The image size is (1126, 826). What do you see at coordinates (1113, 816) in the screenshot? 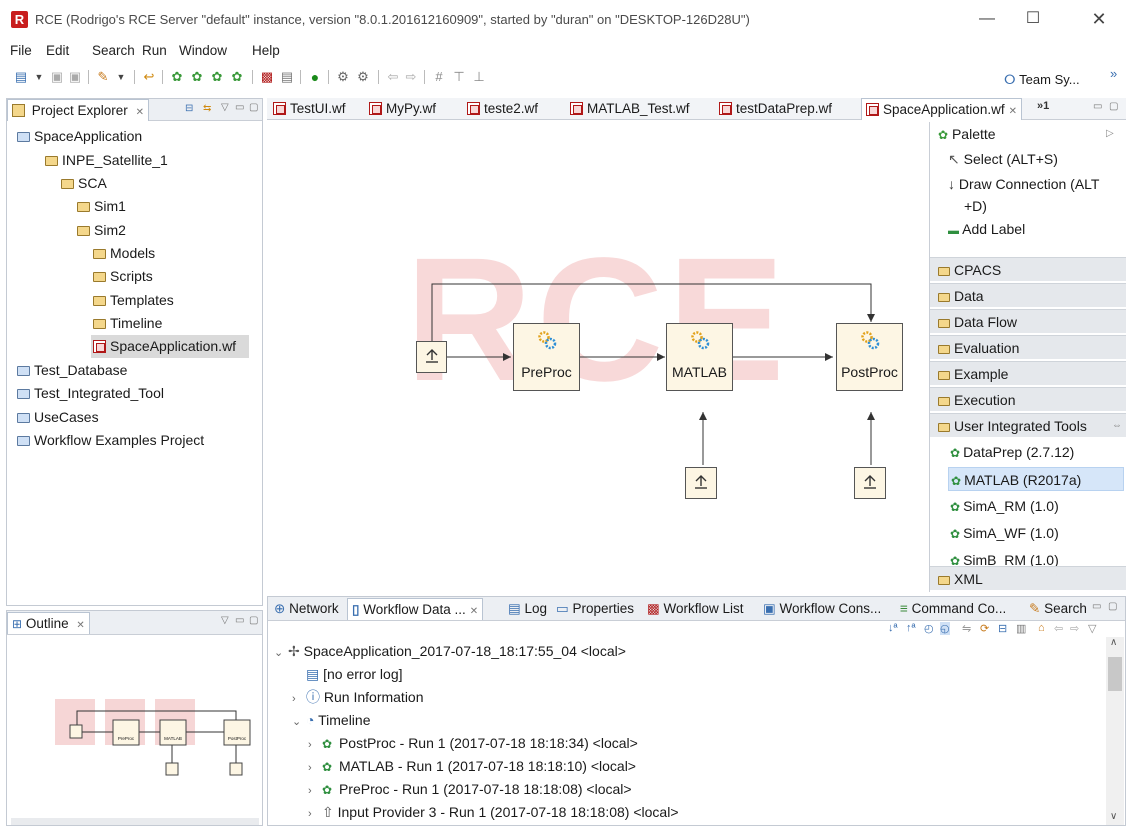
I see `scroll-down-icon: ∨` at bounding box center [1113, 816].